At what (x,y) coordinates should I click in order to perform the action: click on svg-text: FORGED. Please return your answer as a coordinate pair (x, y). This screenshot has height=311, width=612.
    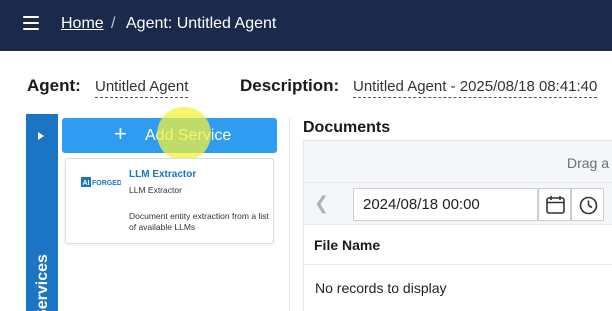
    Looking at the image, I should click on (106, 183).